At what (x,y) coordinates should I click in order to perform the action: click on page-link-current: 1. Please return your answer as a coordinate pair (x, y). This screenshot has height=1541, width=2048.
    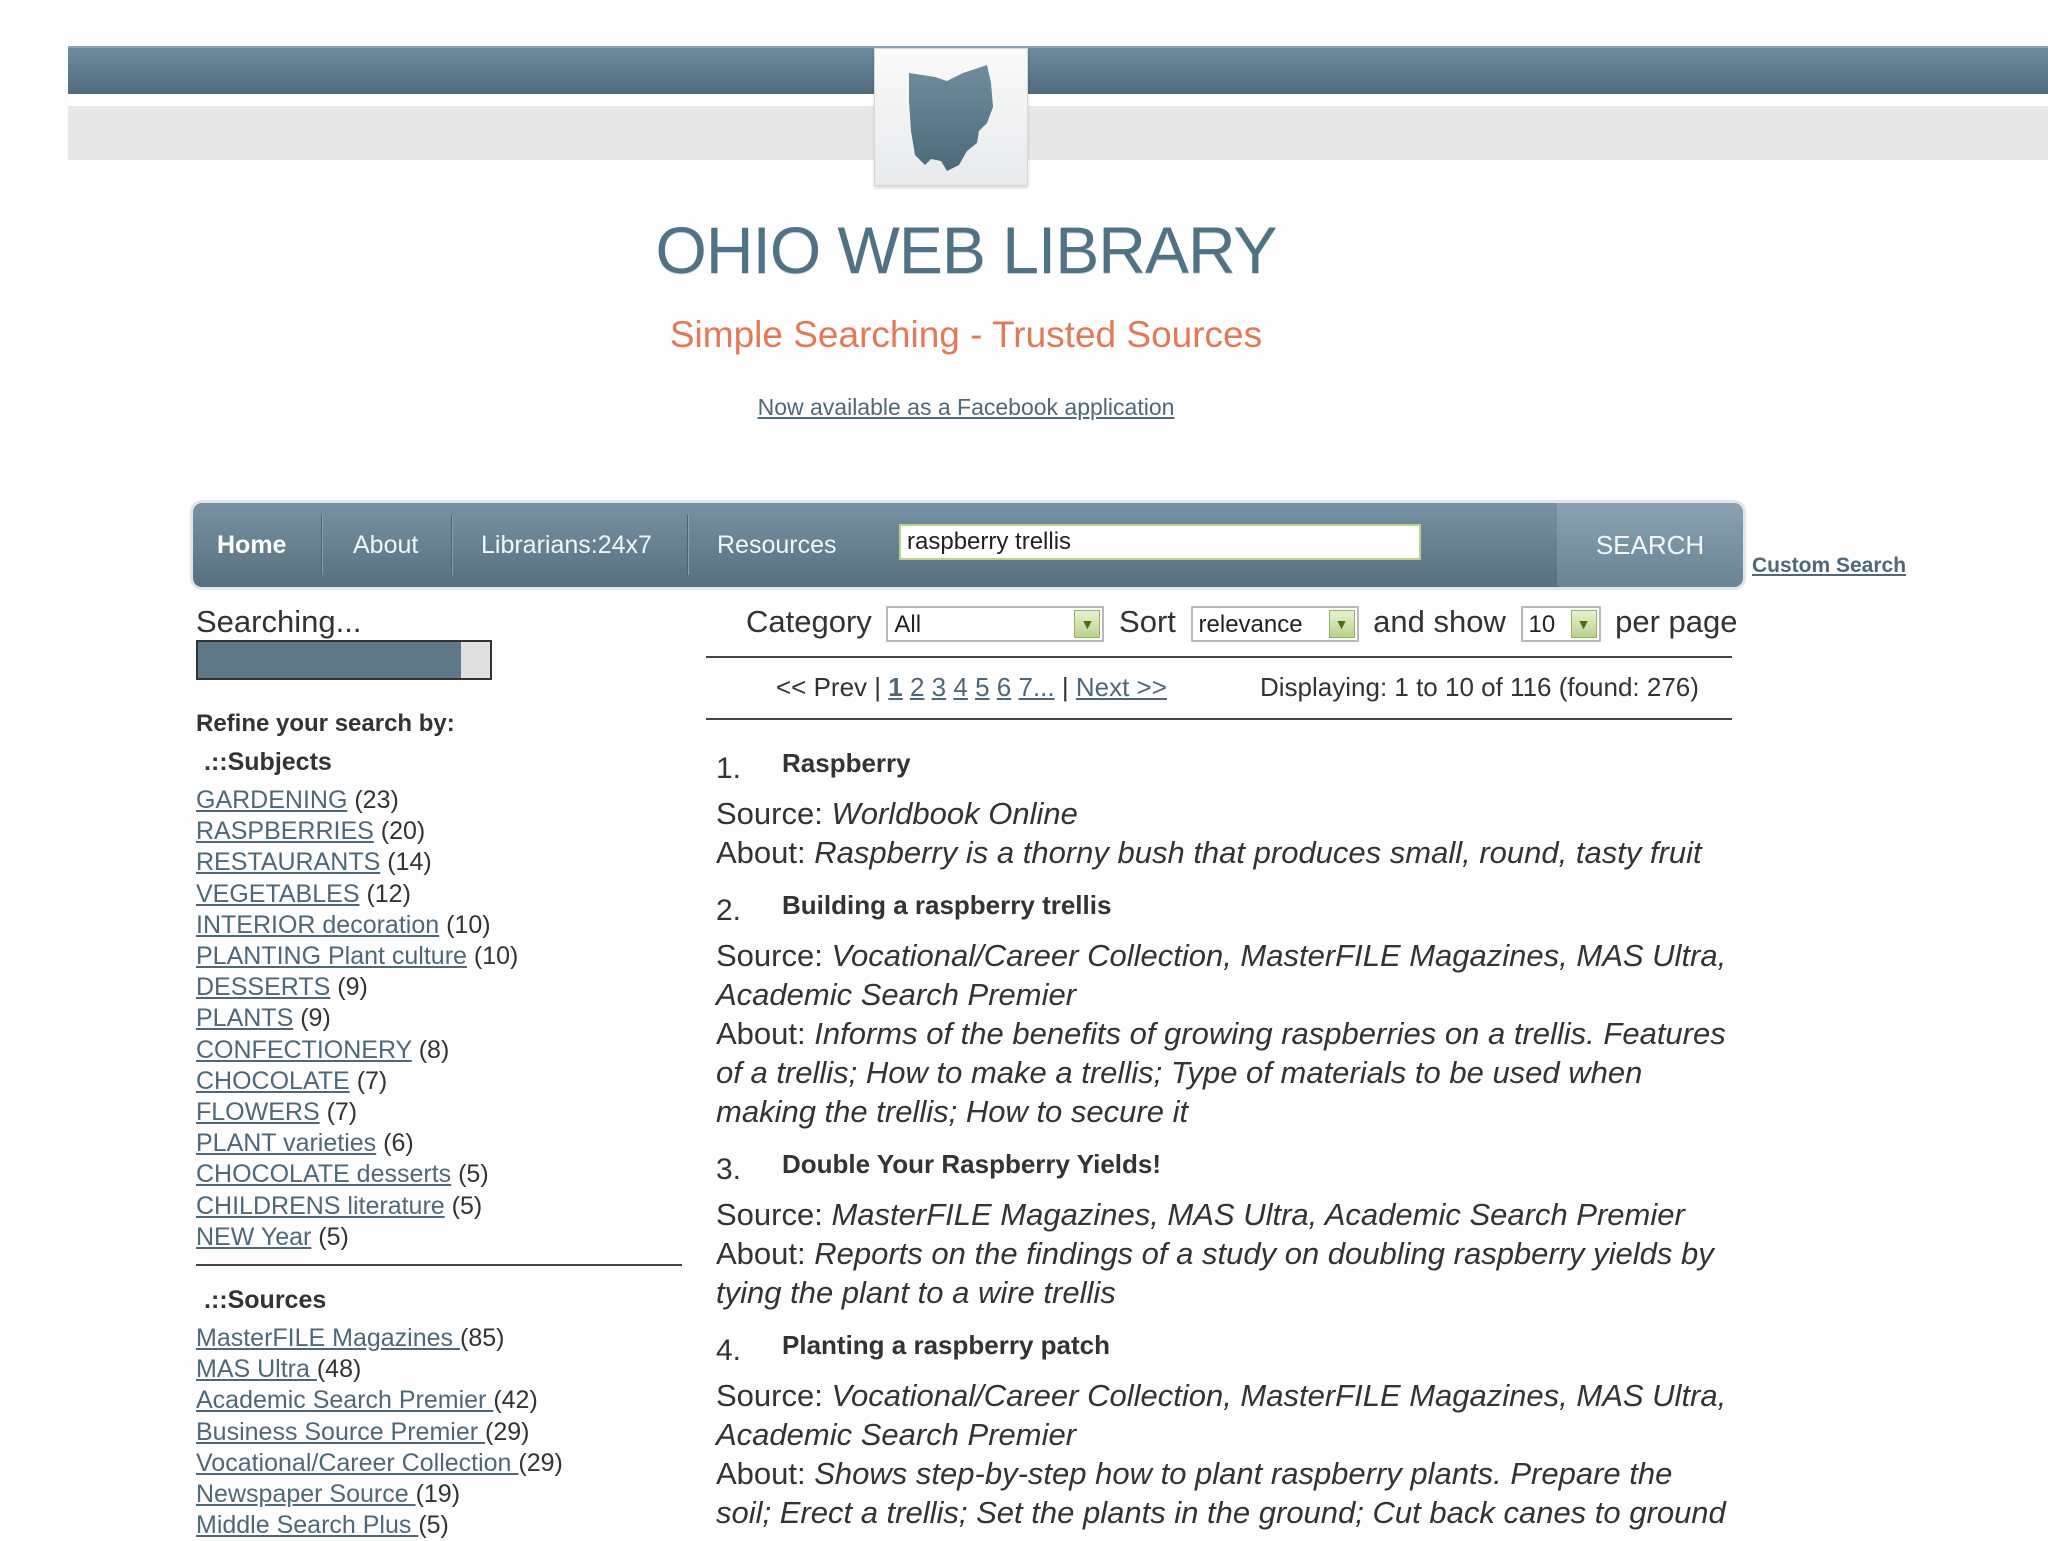
    Looking at the image, I should click on (895, 687).